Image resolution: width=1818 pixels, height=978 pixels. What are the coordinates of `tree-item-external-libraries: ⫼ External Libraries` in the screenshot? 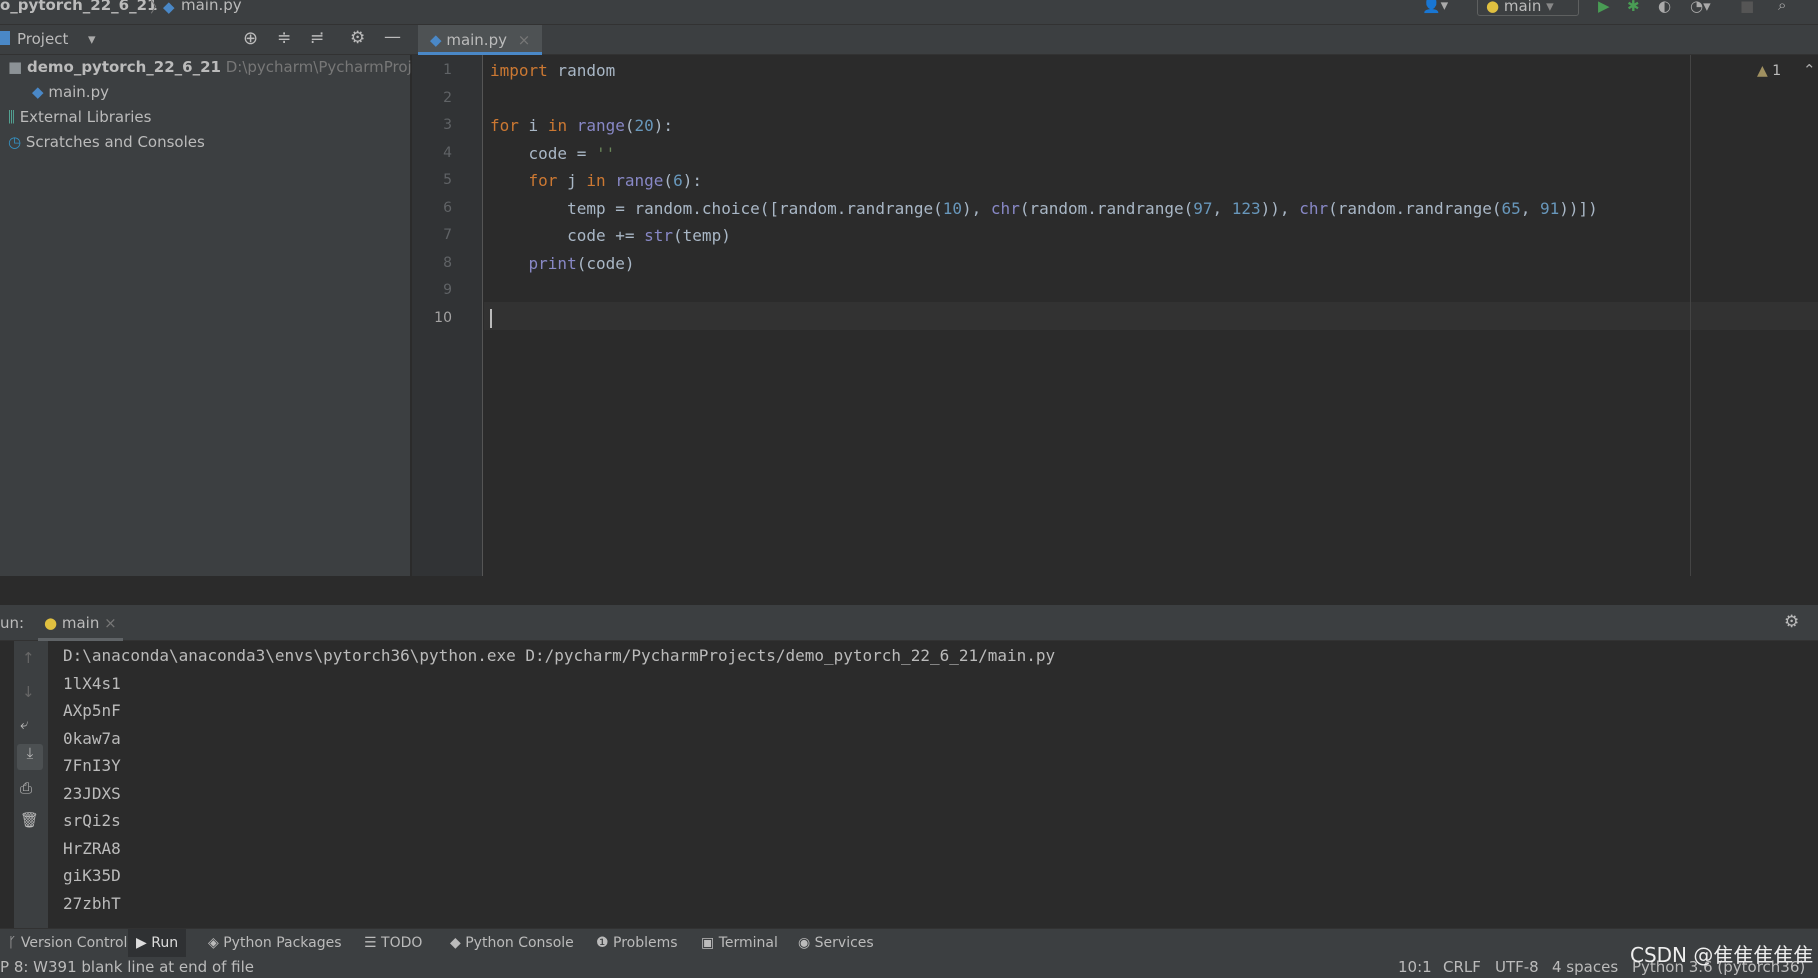 It's located at (79, 117).